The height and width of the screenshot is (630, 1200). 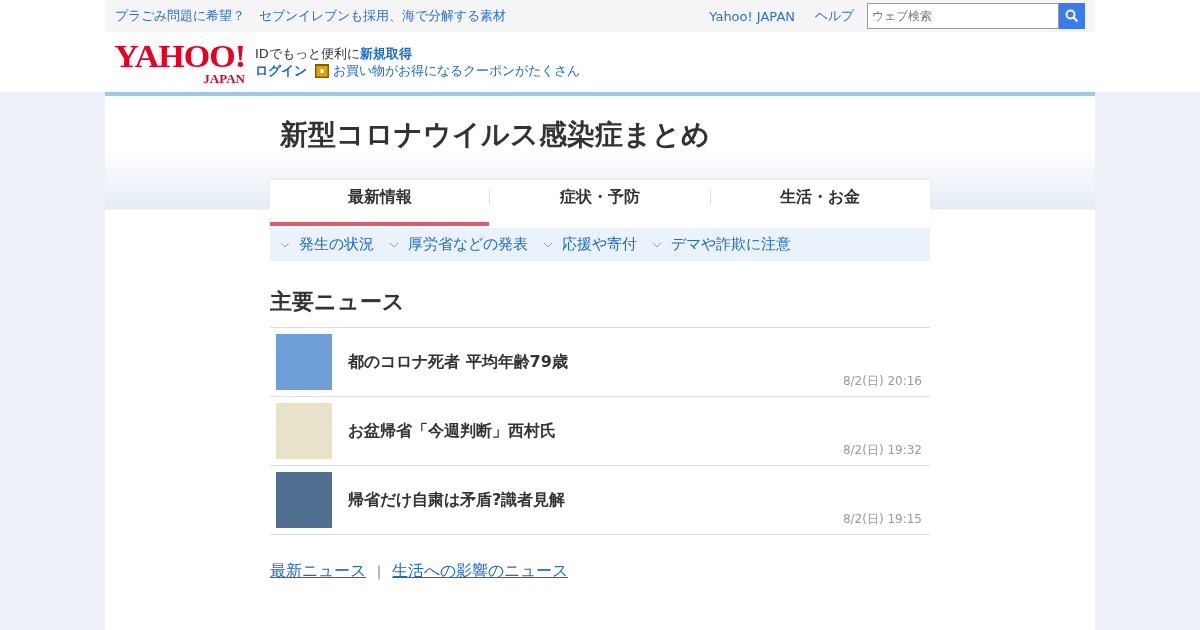 I want to click on anchor-link: 厚労省などの発表, so click(x=458, y=244).